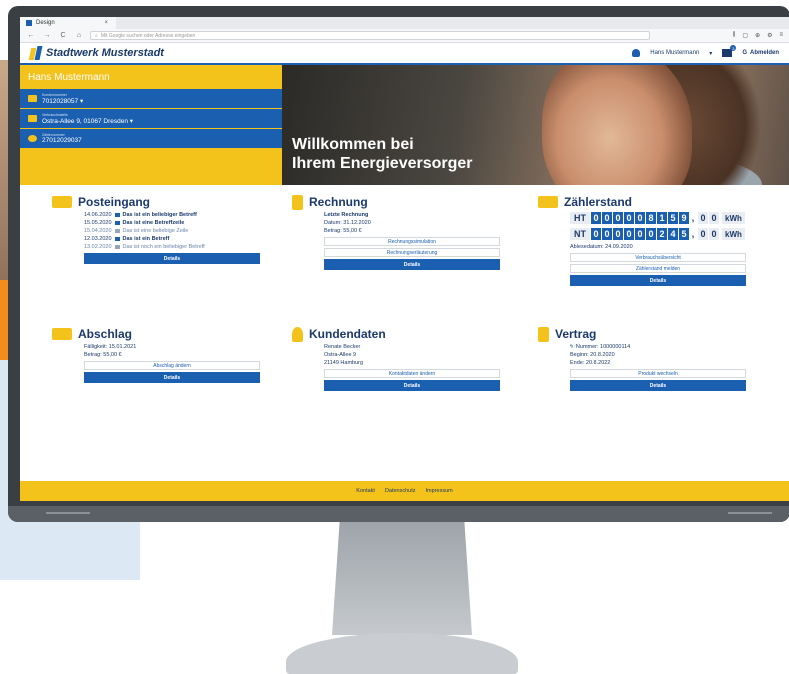 The width and height of the screenshot is (789, 674). What do you see at coordinates (601, 247) in the screenshot?
I see `read-date: Ablesedatum: 24.09.2020` at bounding box center [601, 247].